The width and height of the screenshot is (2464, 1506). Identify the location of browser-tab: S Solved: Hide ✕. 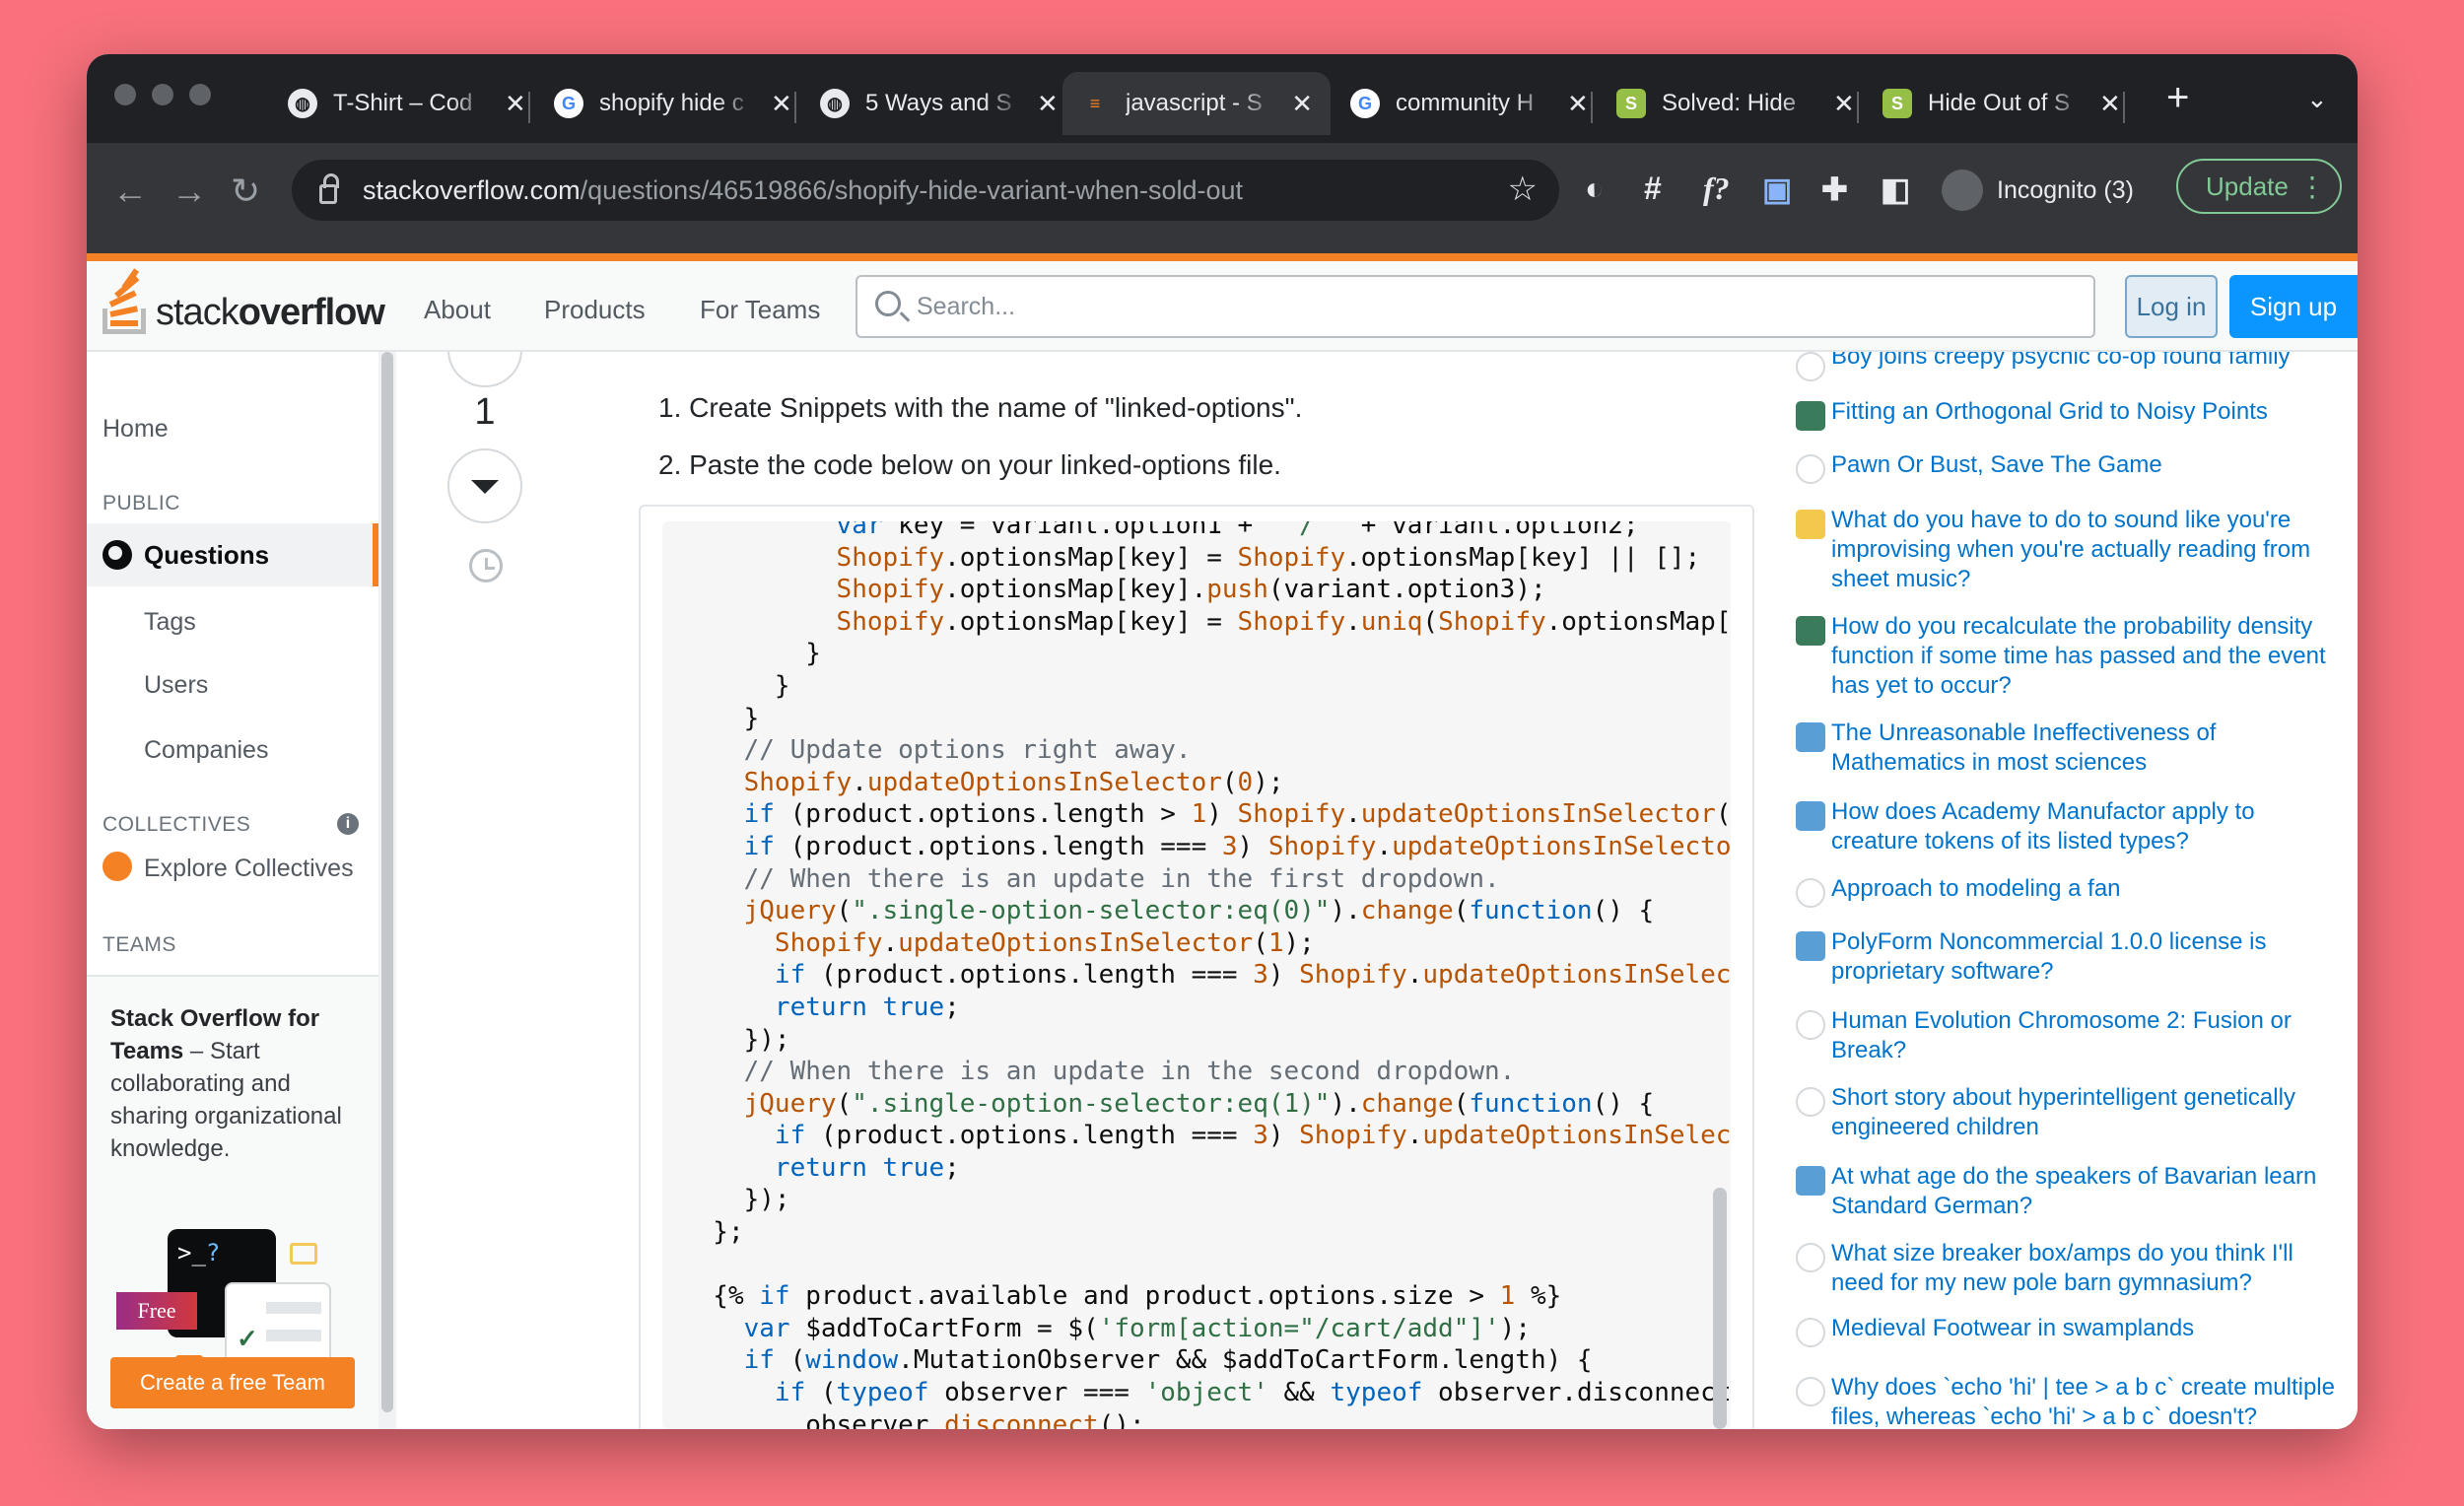
(1736, 103).